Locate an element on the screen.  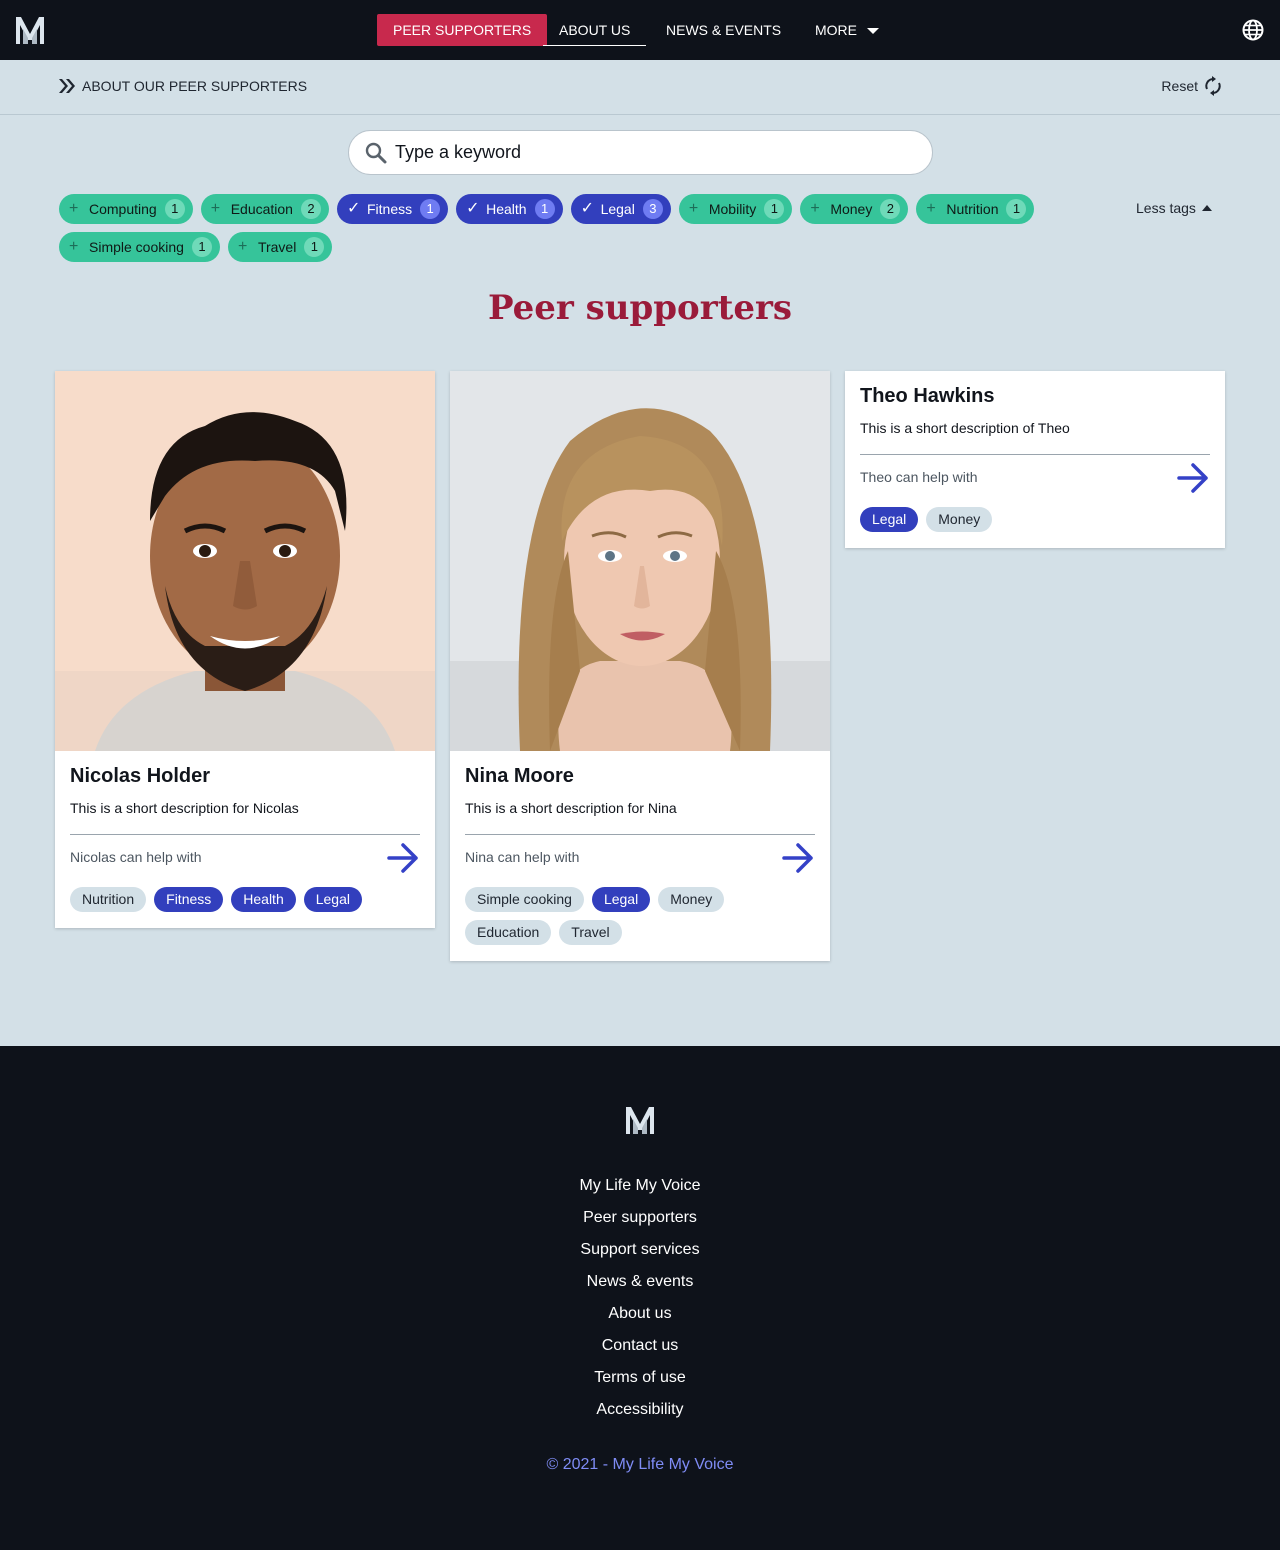
tag-filter-education: + Education 2 is located at coordinates (264, 209).